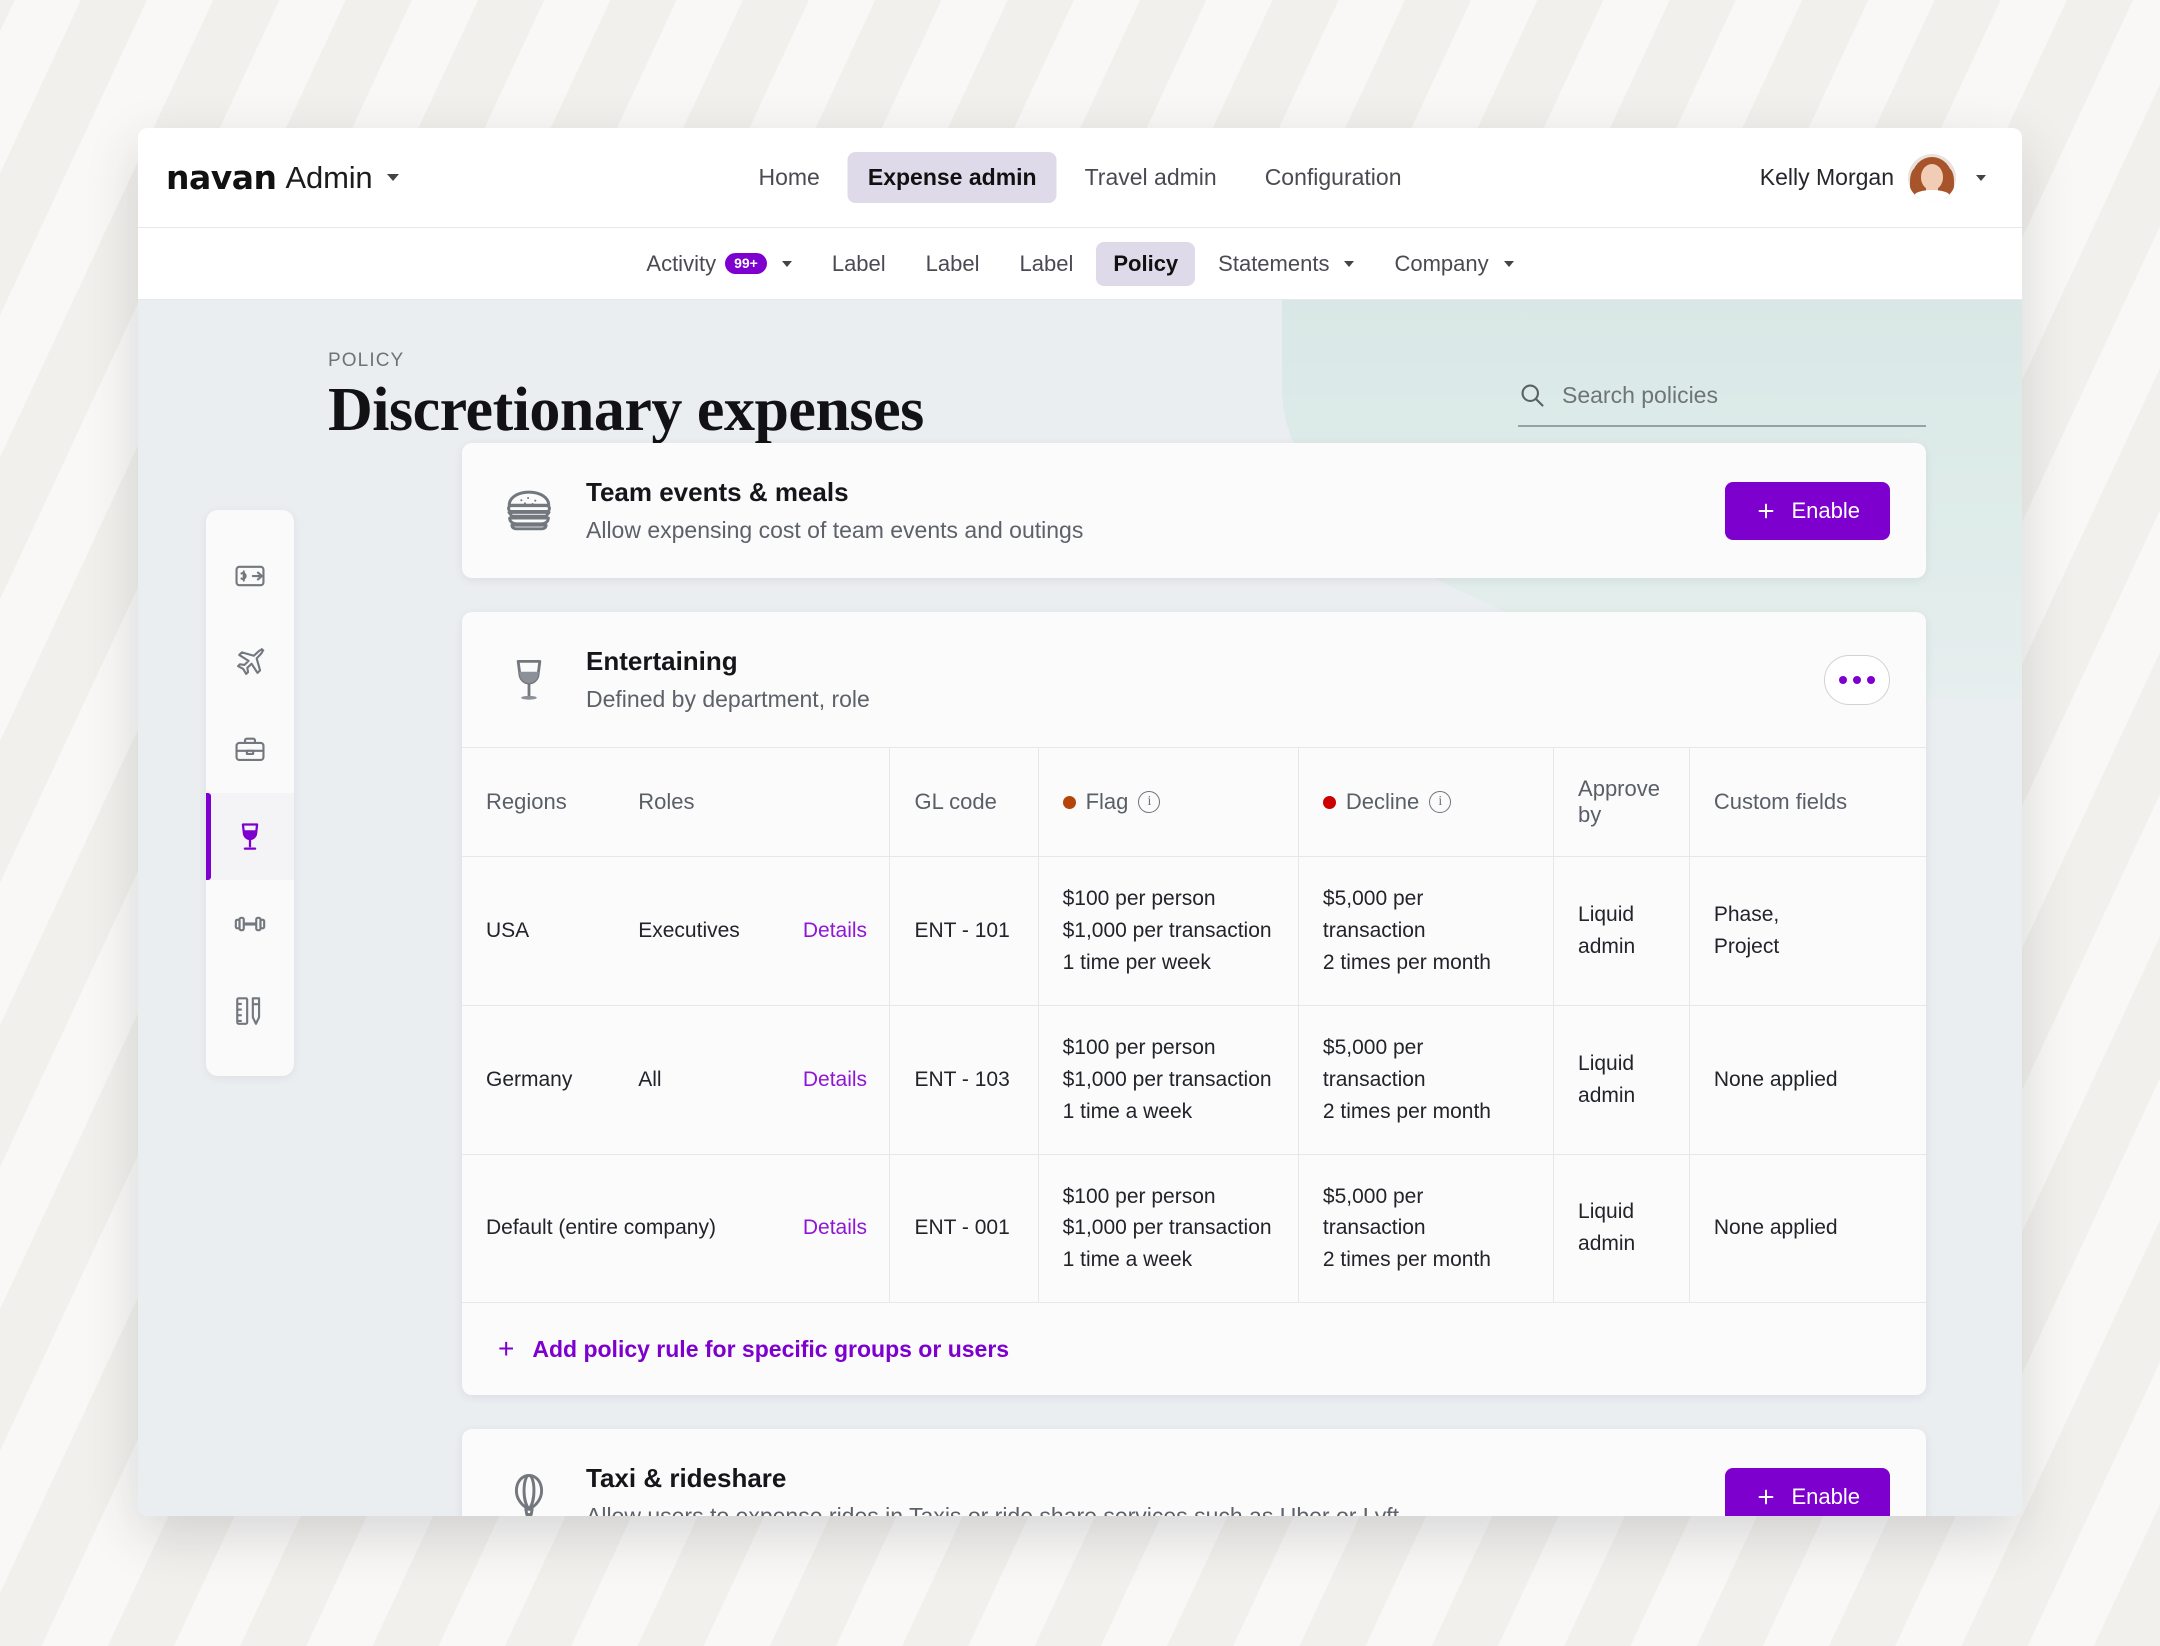  I want to click on subnav-item-statements: Statements, so click(1286, 264).